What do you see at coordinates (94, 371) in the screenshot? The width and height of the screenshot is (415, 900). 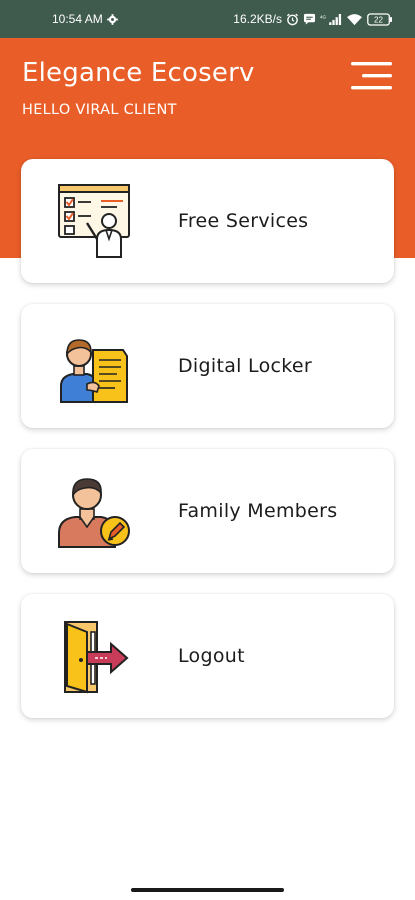 I see `person-document-icon` at bounding box center [94, 371].